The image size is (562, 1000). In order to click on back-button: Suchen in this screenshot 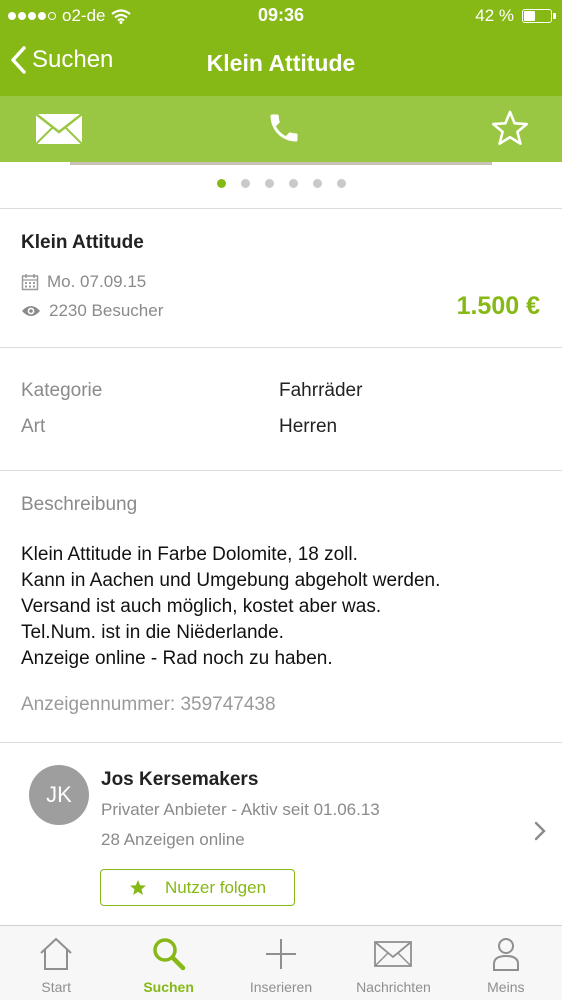, I will do `click(61, 60)`.